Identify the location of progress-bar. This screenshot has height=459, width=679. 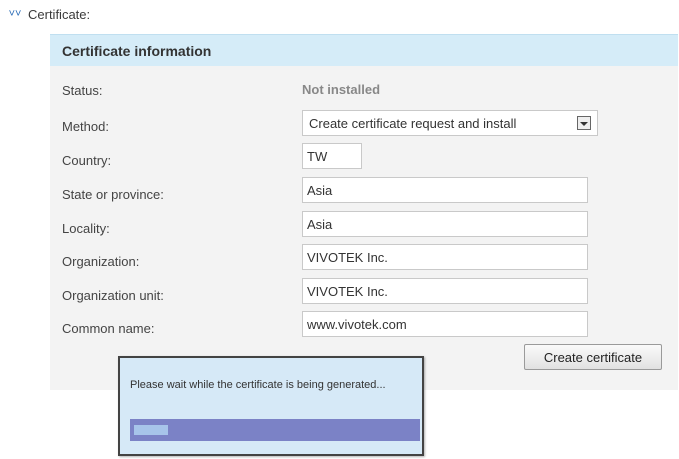
(275, 430).